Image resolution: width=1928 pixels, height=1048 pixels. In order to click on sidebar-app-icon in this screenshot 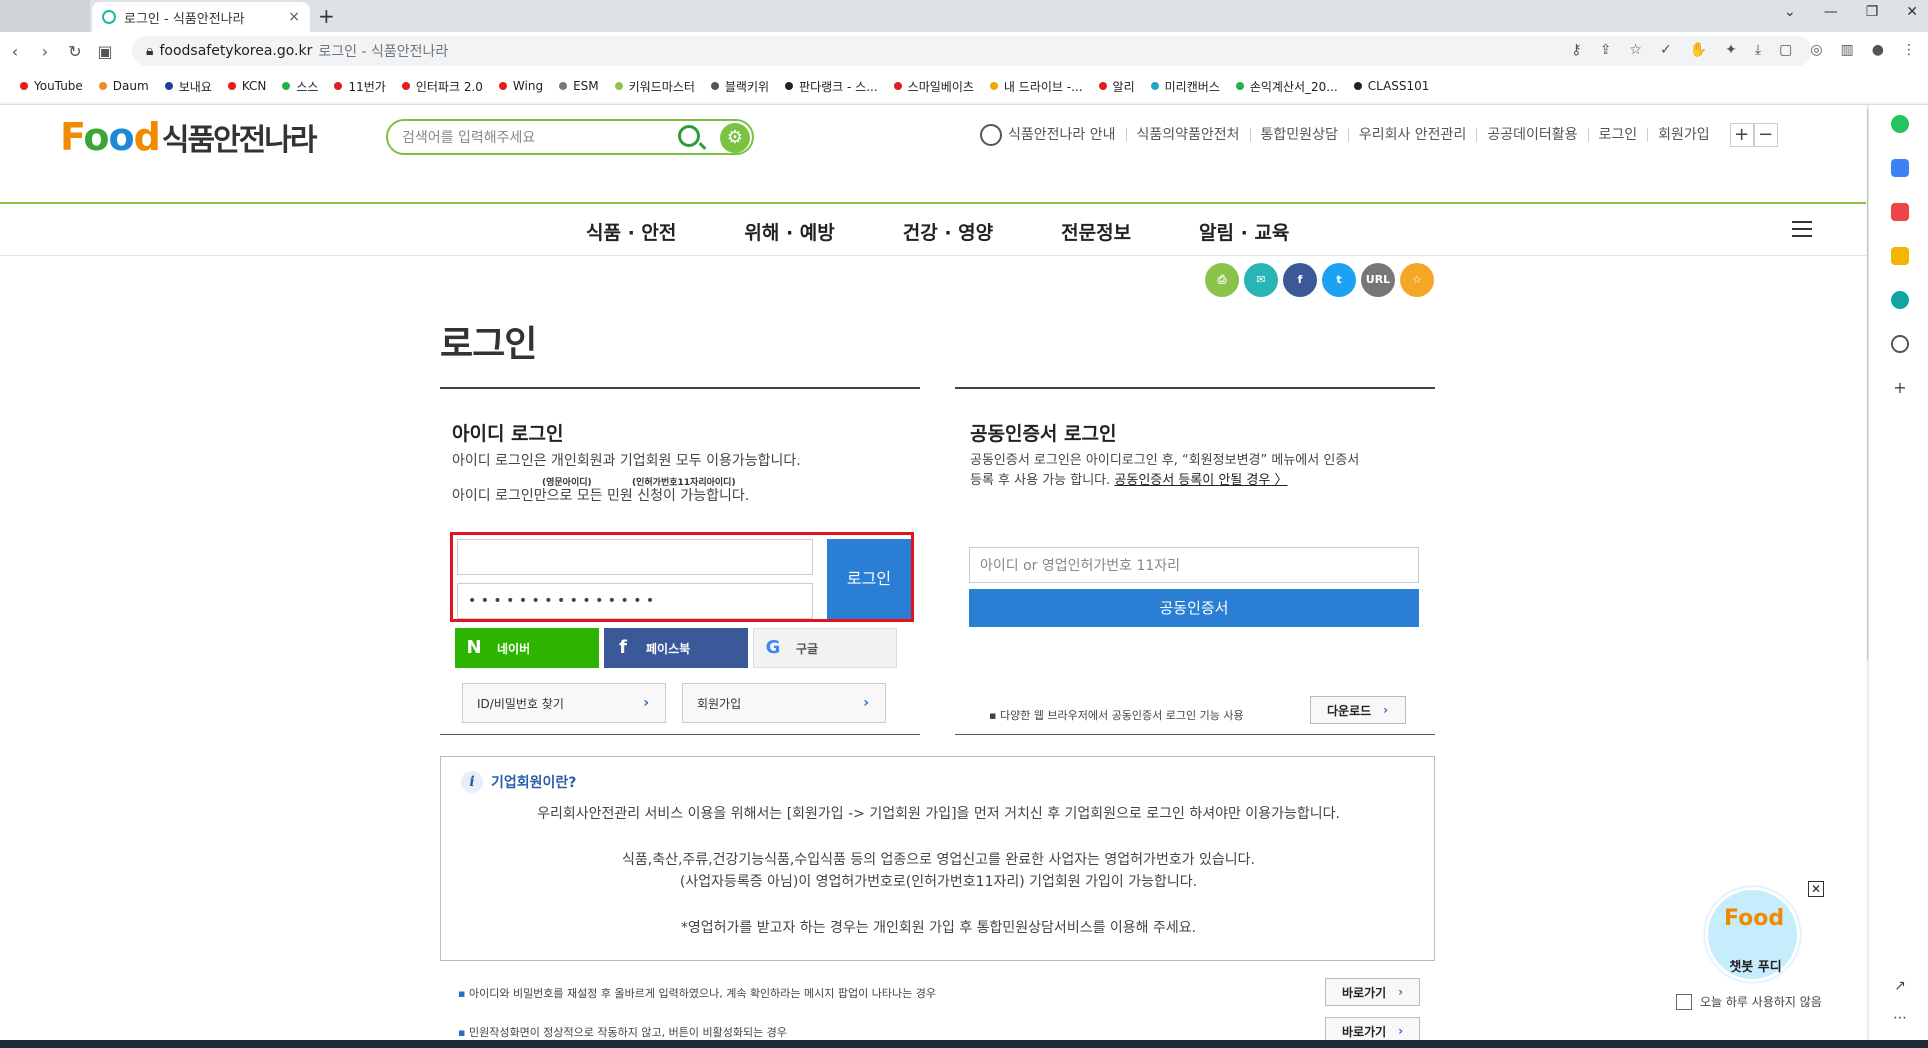, I will do `click(1900, 124)`.